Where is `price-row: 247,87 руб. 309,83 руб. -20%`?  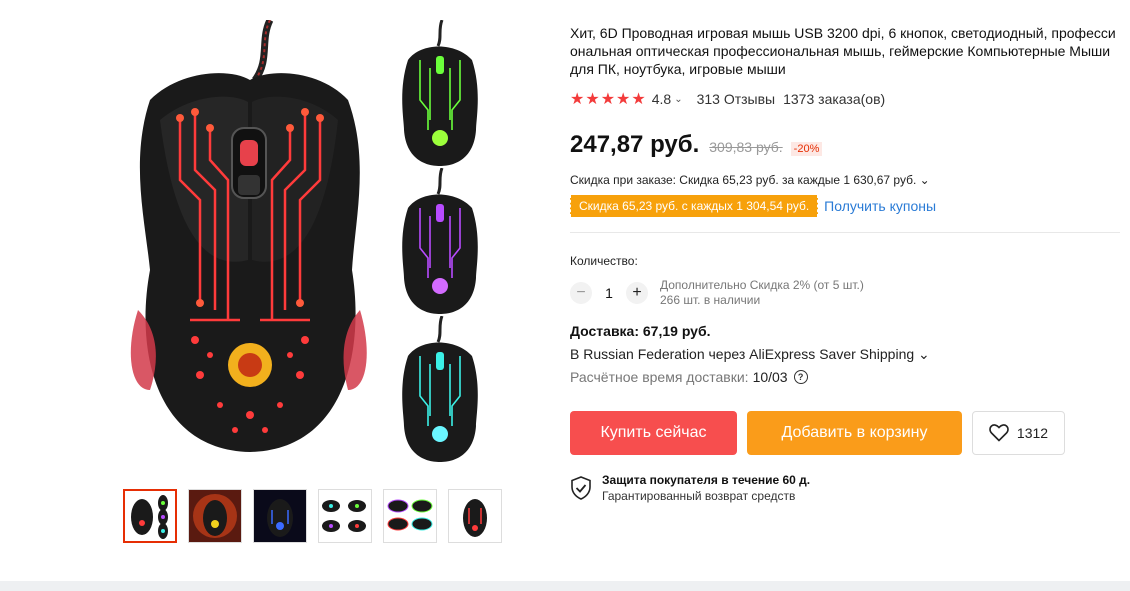
price-row: 247,87 руб. 309,83 руб. -20% is located at coordinates (850, 145).